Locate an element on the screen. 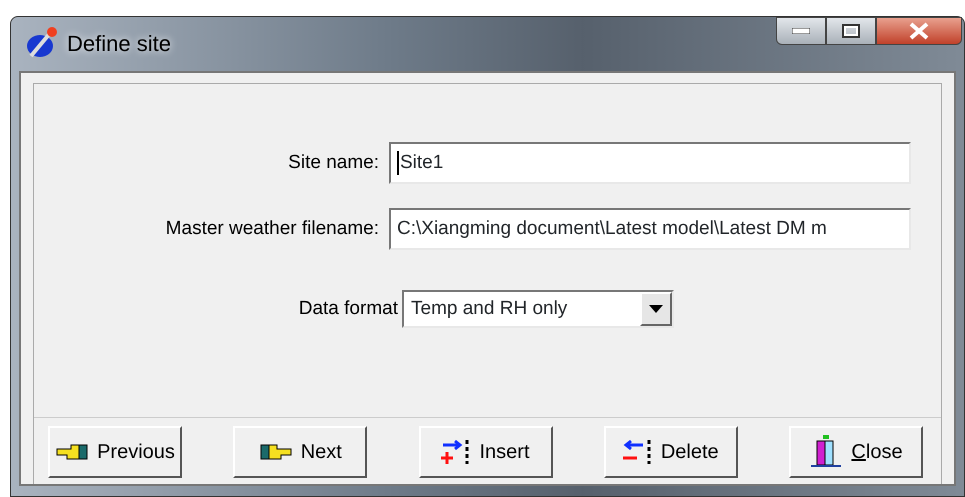  minimize-button is located at coordinates (801, 31).